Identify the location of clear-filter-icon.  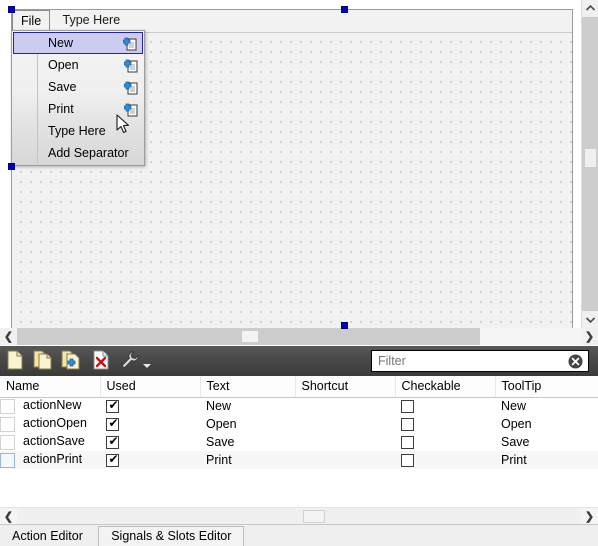
(575, 361).